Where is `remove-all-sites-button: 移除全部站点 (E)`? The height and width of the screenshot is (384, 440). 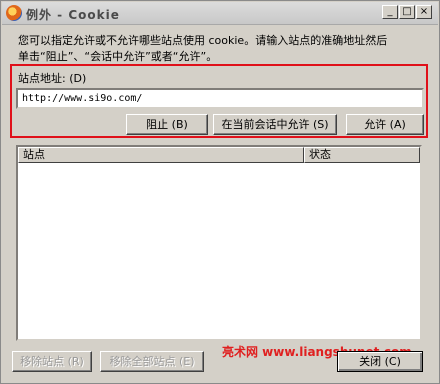 remove-all-sites-button: 移除全部站点 (E) is located at coordinates (152, 361).